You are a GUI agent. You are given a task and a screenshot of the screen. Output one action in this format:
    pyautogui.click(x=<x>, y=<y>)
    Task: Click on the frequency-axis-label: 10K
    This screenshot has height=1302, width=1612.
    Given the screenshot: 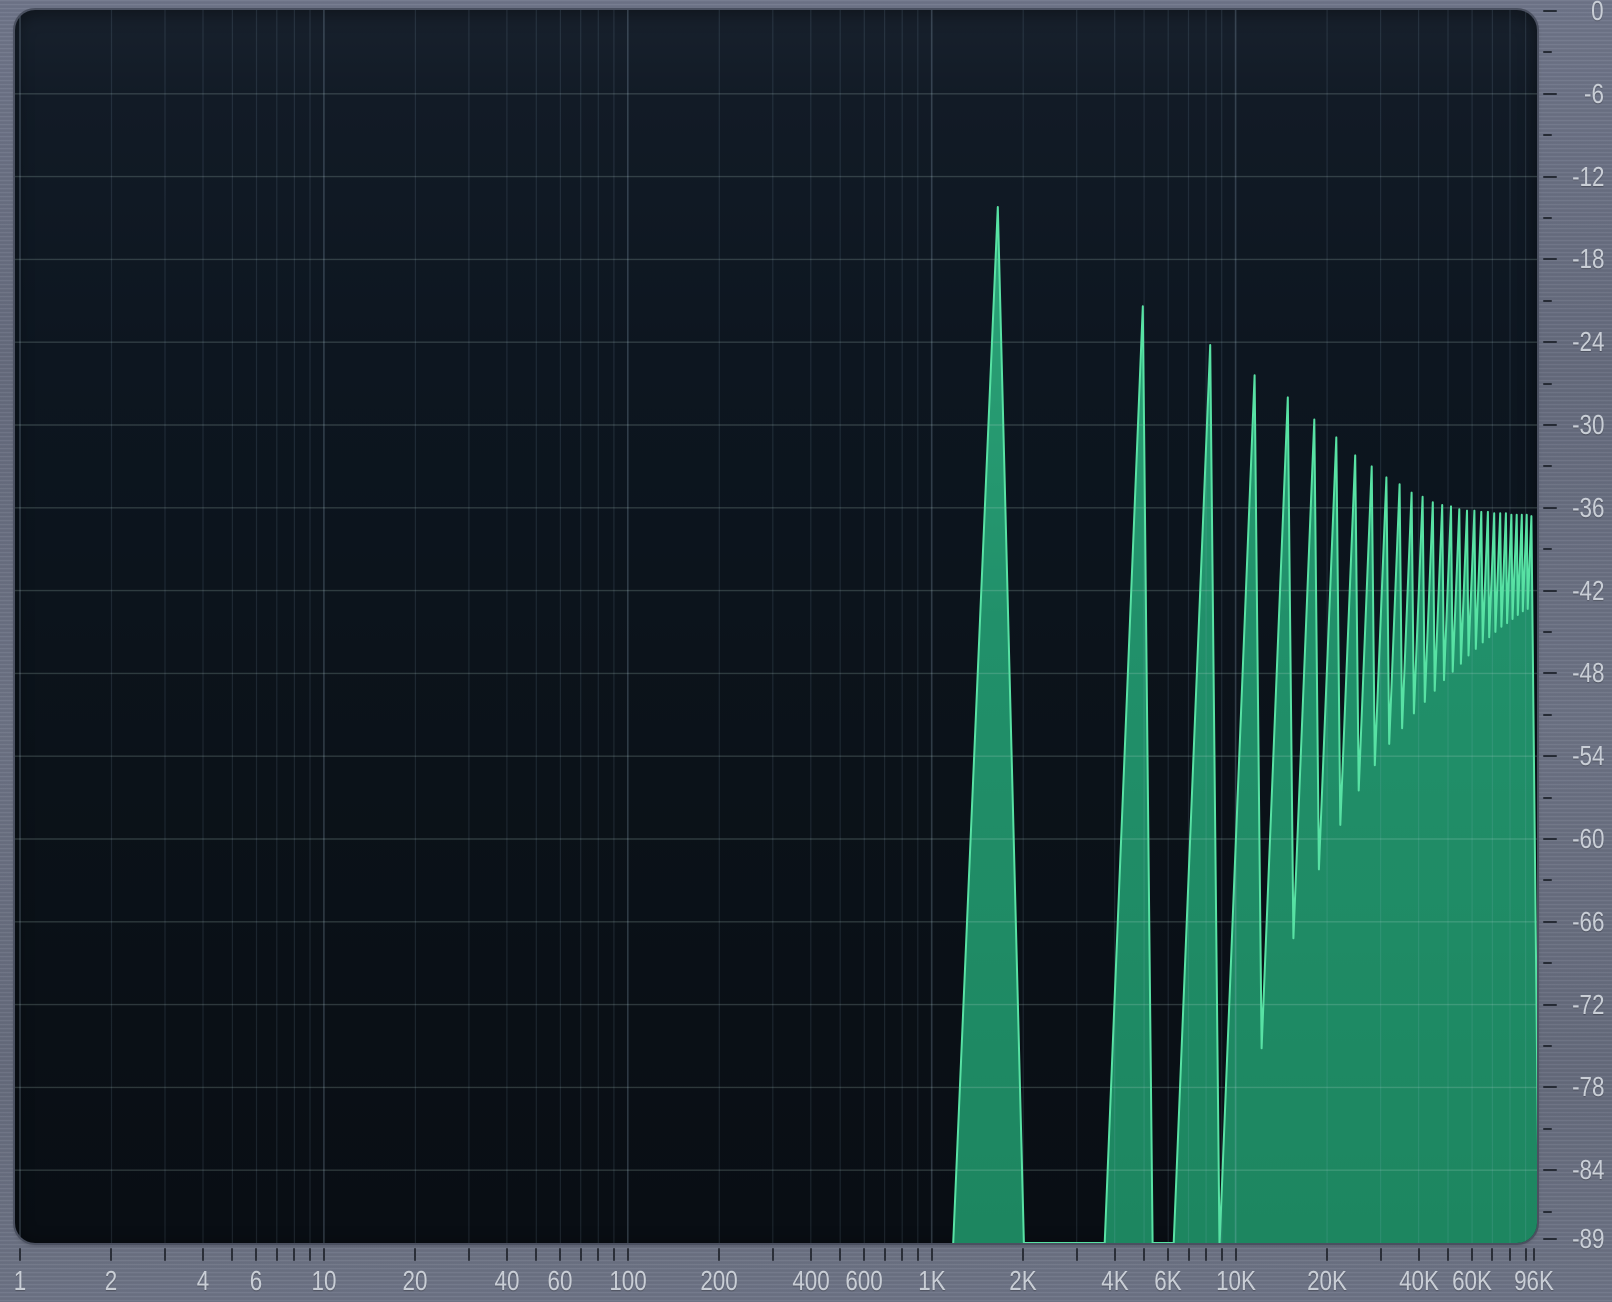 What is the action you would take?
    pyautogui.click(x=1235, y=1280)
    